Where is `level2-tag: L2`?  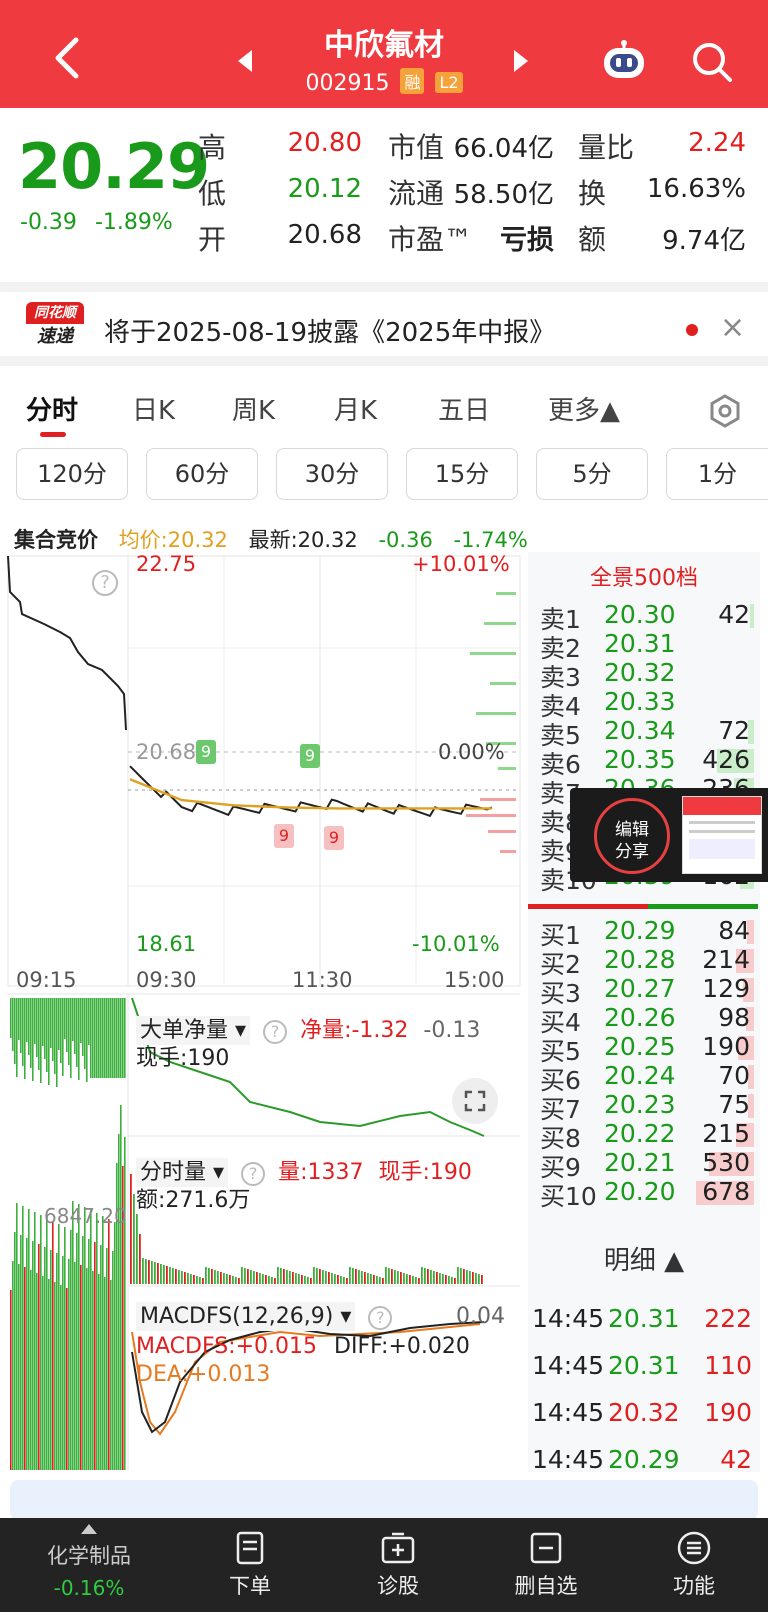 level2-tag: L2 is located at coordinates (449, 82).